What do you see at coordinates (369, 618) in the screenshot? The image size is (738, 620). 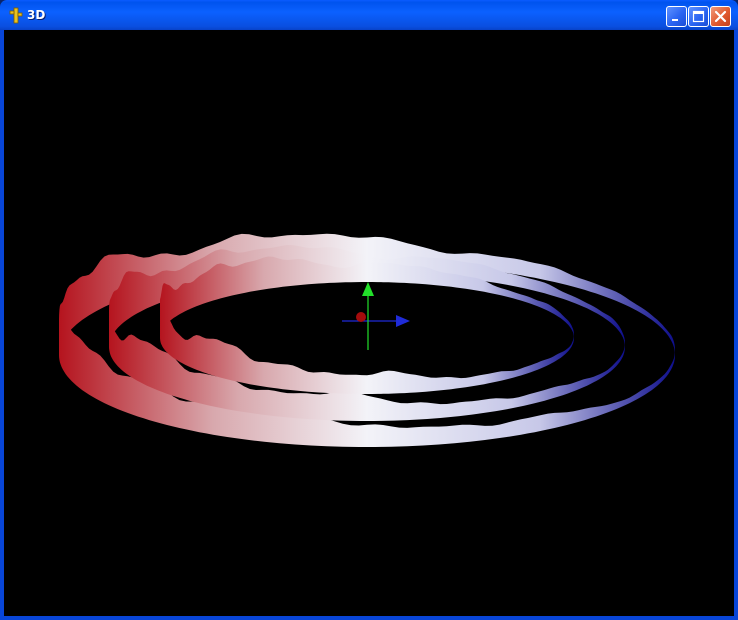 I see `window-frame-bottom` at bounding box center [369, 618].